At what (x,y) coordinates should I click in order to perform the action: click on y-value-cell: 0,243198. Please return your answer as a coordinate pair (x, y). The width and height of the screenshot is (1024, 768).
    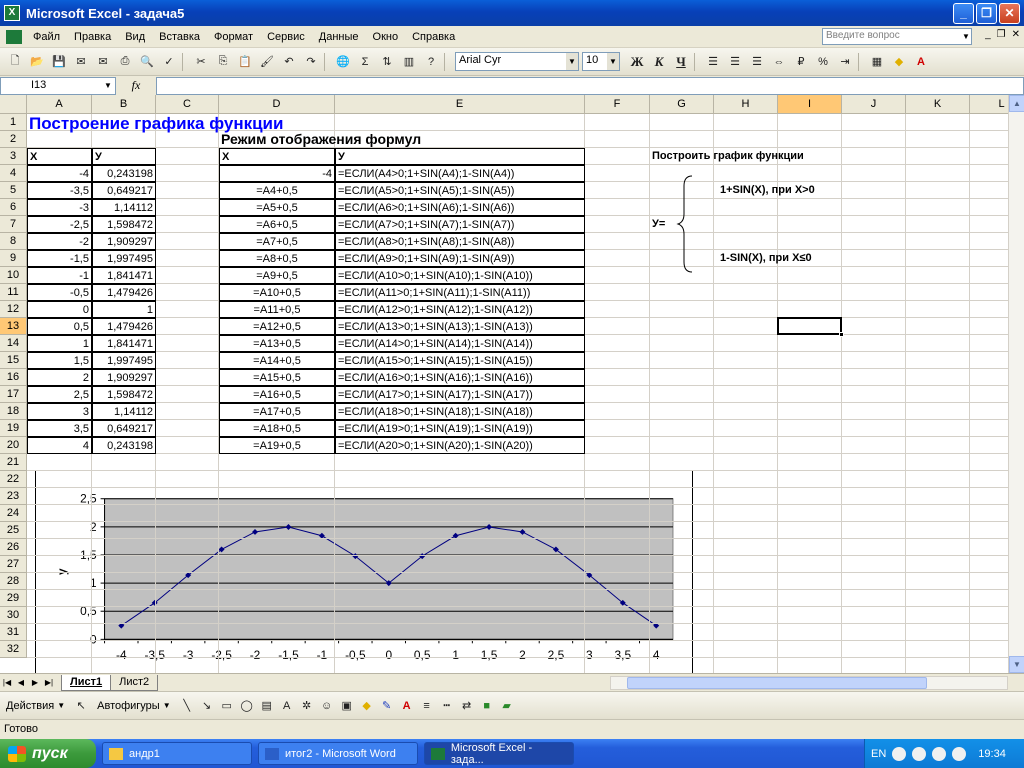
    Looking at the image, I should click on (124, 173).